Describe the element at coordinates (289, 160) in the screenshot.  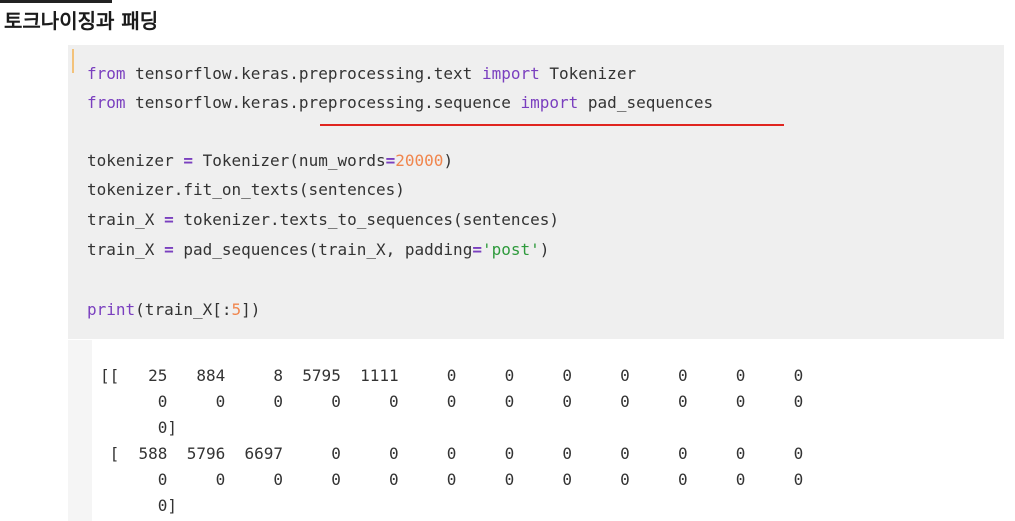
I see `code-text: Tokenizer(num_words` at that location.